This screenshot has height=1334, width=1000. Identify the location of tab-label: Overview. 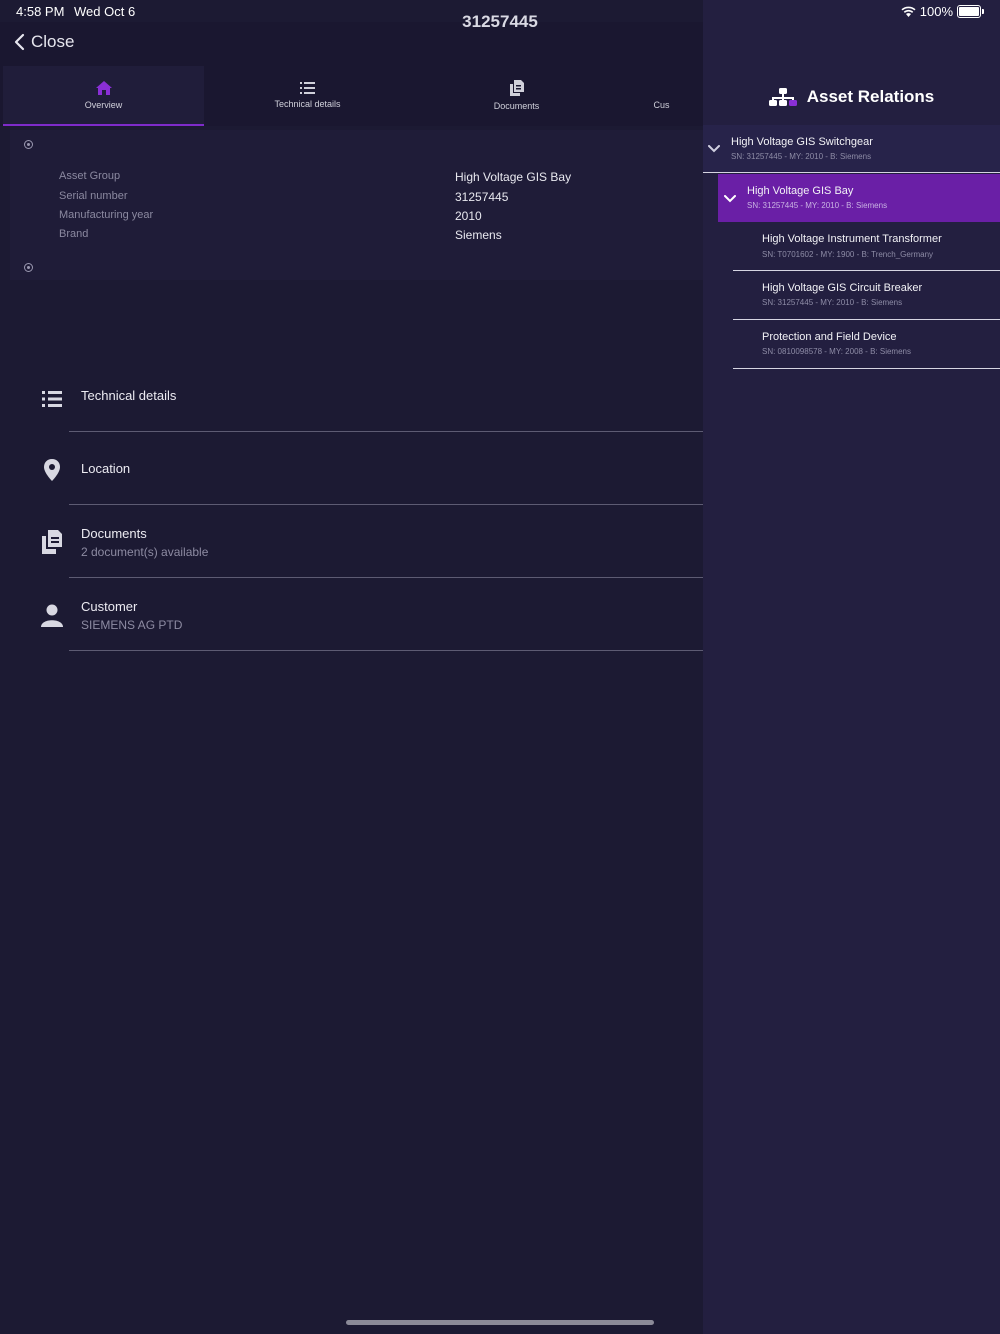
(103, 104).